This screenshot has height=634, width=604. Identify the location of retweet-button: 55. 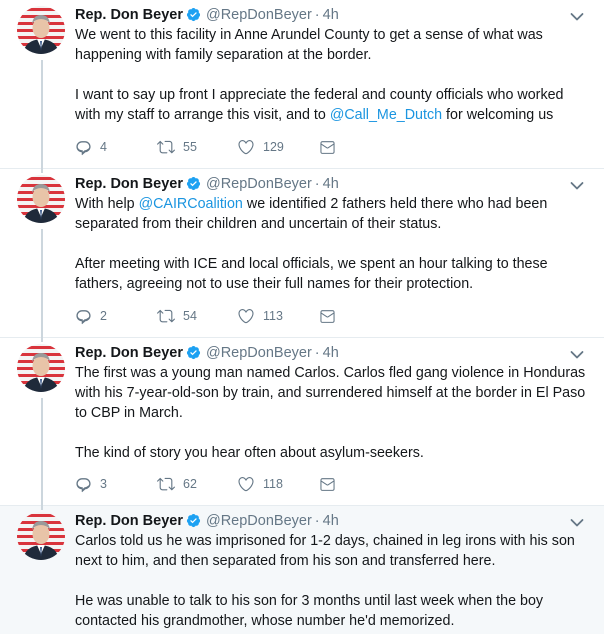
(197, 147).